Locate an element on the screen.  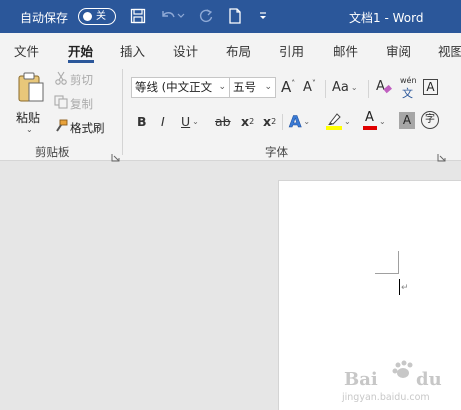
ribbon-tabs: 文件 开始 插入 设计 布局 引用 邮件 审阅 视图 is located at coordinates (230, 48).